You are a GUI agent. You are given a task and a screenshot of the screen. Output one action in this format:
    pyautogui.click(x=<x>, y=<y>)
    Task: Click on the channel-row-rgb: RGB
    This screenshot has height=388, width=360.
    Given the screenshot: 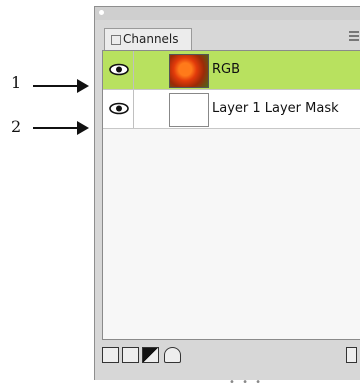 What is the action you would take?
    pyautogui.click(x=231, y=70)
    